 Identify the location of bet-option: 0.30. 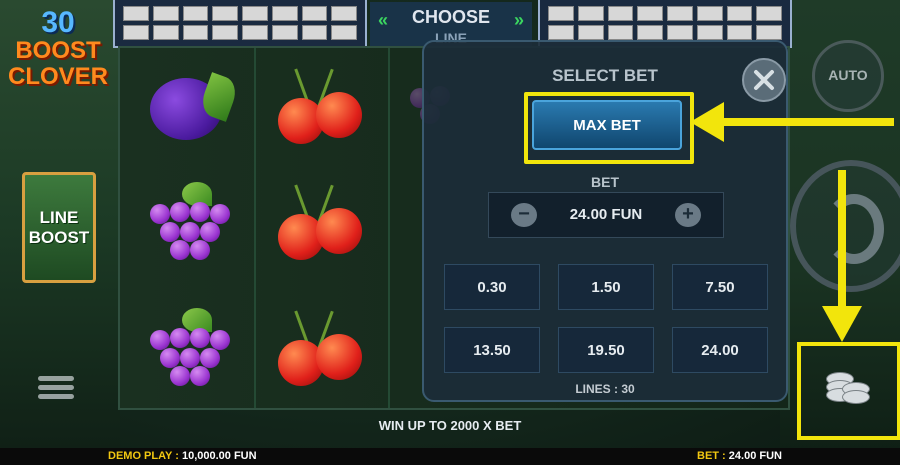
(492, 287).